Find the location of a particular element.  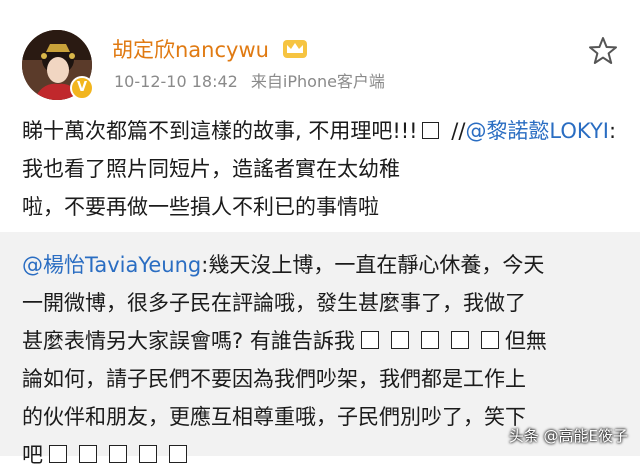

username-text: 胡定欣nancywu is located at coordinates (190, 50).